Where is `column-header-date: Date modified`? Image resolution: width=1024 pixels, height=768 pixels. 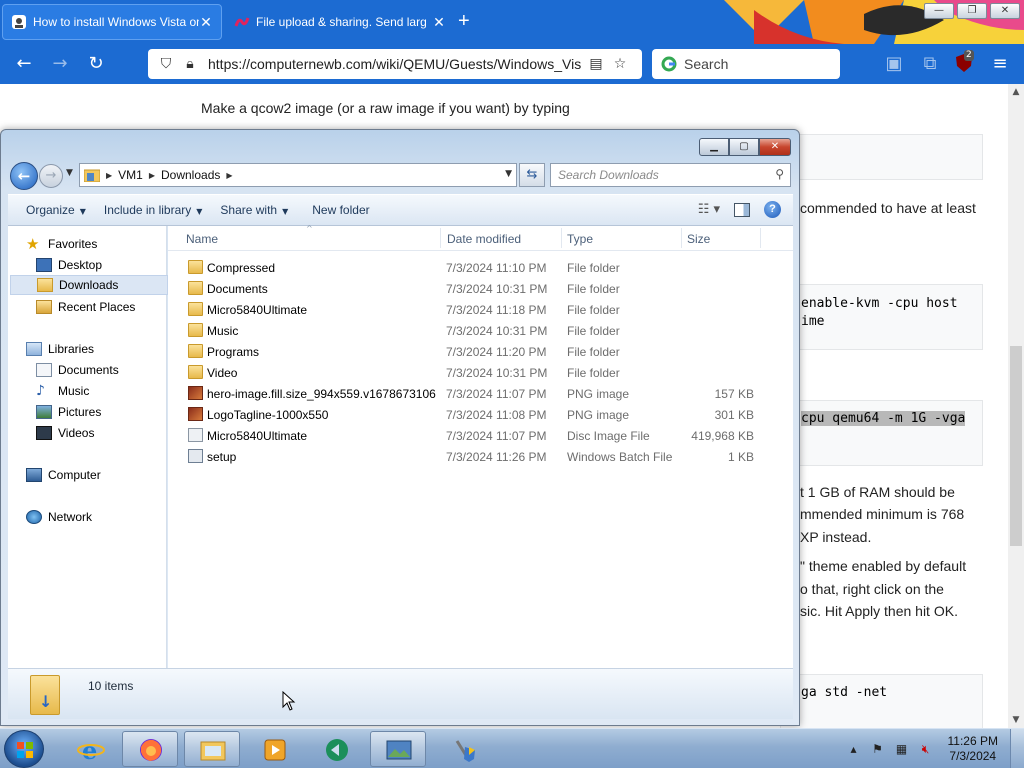
column-header-date: Date modified is located at coordinates (484, 239).